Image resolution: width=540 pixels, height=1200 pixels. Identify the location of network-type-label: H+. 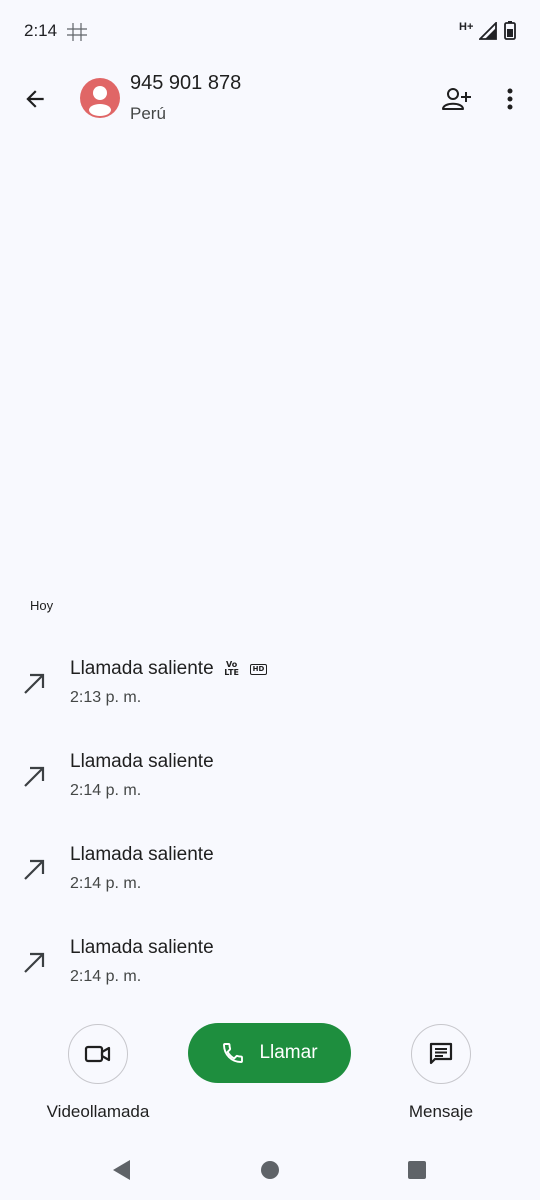
(466, 27).